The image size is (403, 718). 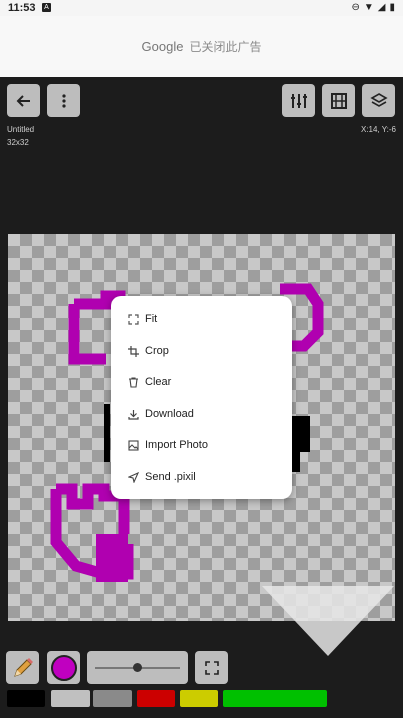 What do you see at coordinates (381, 7) in the screenshot?
I see `signal-icon: ◢` at bounding box center [381, 7].